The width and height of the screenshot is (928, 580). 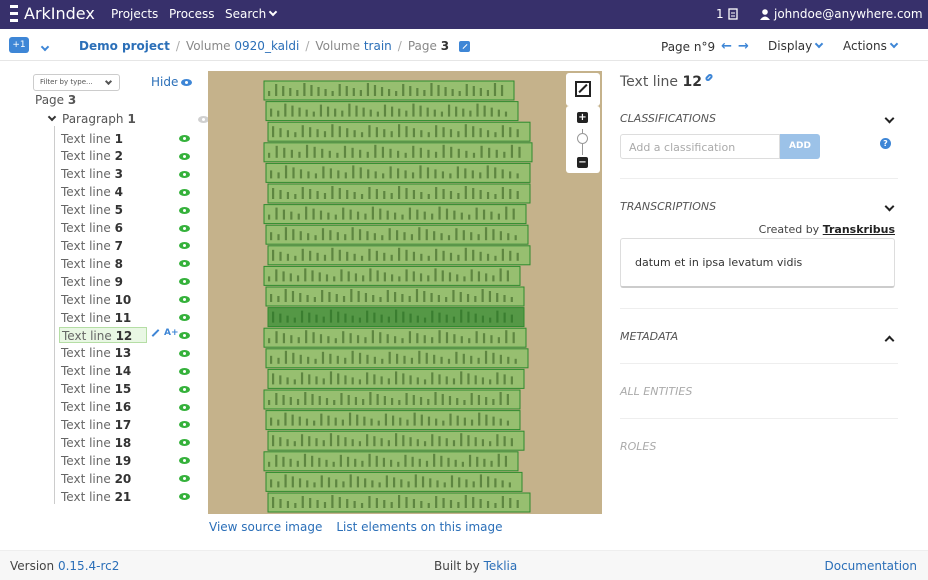 I want to click on classifications-section-header: CLASSIFICATIONS, so click(x=759, y=118).